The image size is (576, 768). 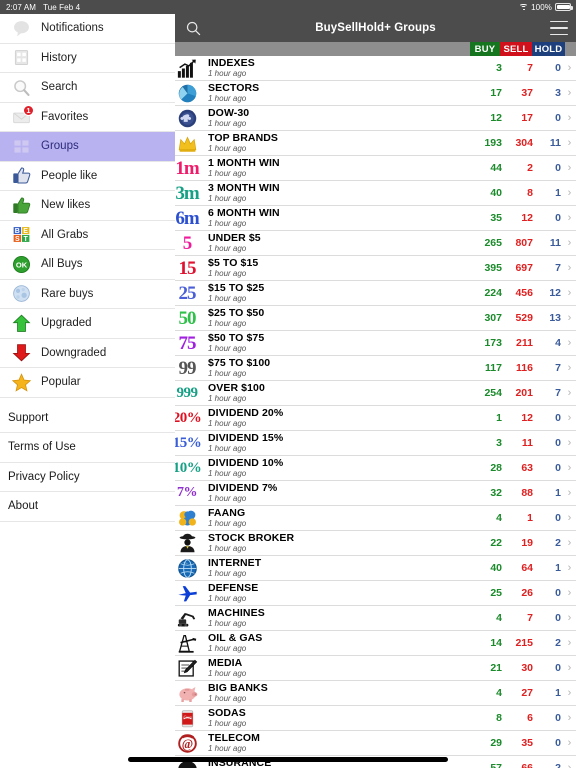 What do you see at coordinates (375, 28) in the screenshot?
I see `page-title: BuySellHold+ Groups` at bounding box center [375, 28].